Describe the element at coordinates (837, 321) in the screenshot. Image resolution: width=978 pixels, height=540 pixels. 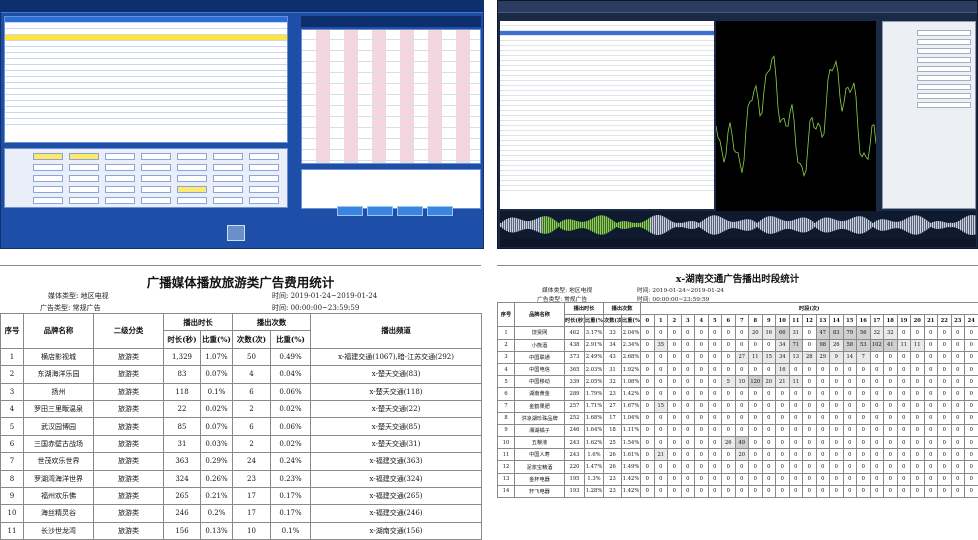
I see `col-hour: 14` at that location.